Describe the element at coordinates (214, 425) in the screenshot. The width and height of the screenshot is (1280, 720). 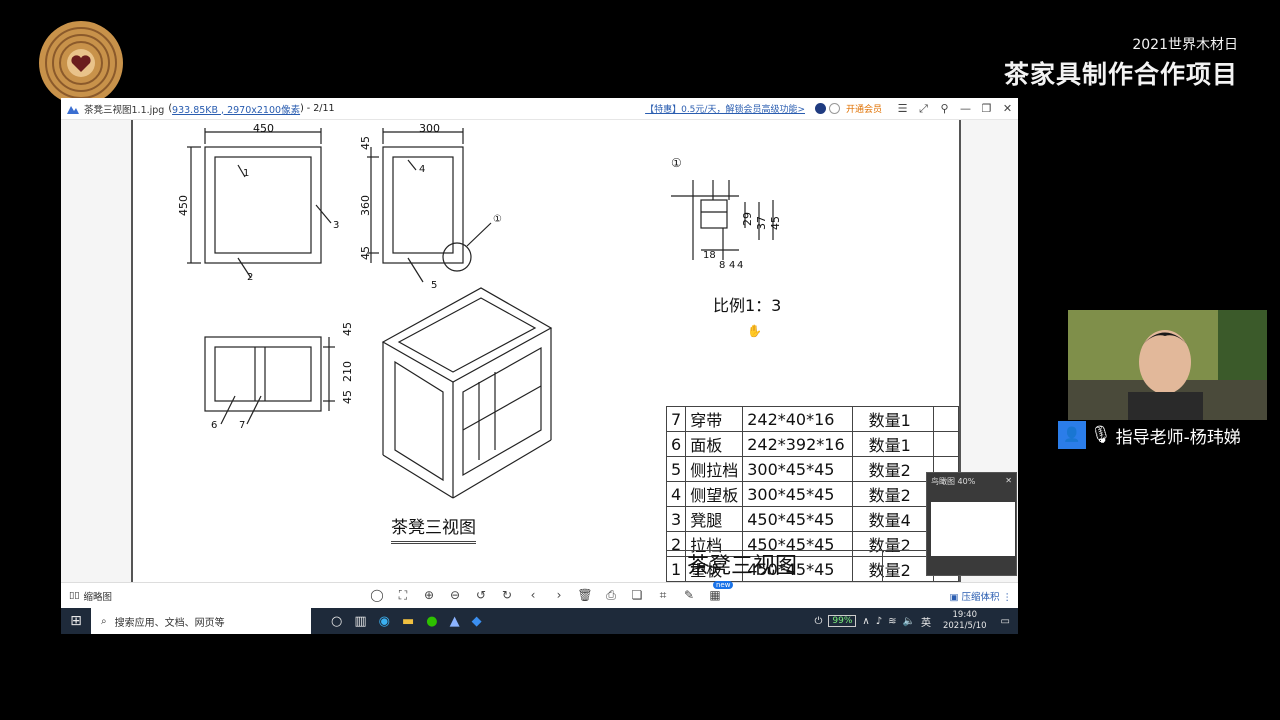
I see `part-label: 6` at that location.